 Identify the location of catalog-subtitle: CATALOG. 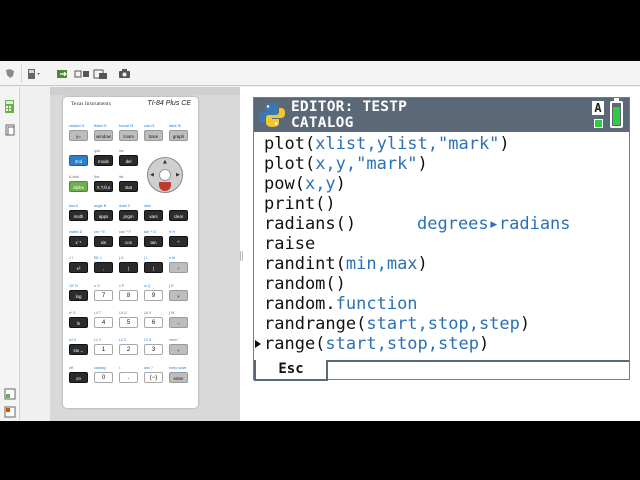
(322, 123).